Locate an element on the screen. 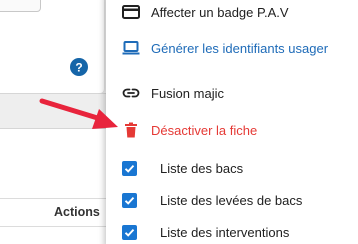  card-button: tation is located at coordinates (20, 6).